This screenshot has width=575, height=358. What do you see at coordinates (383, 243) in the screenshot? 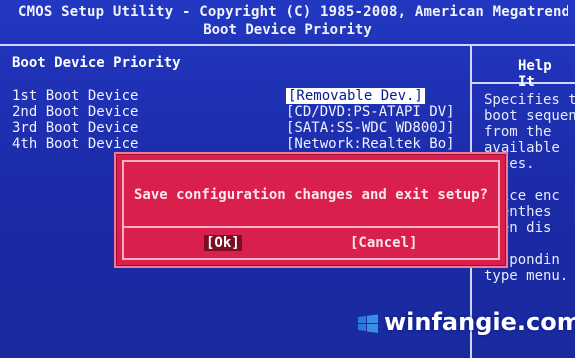
I see `cancel-button: [Cancel]` at bounding box center [383, 243].